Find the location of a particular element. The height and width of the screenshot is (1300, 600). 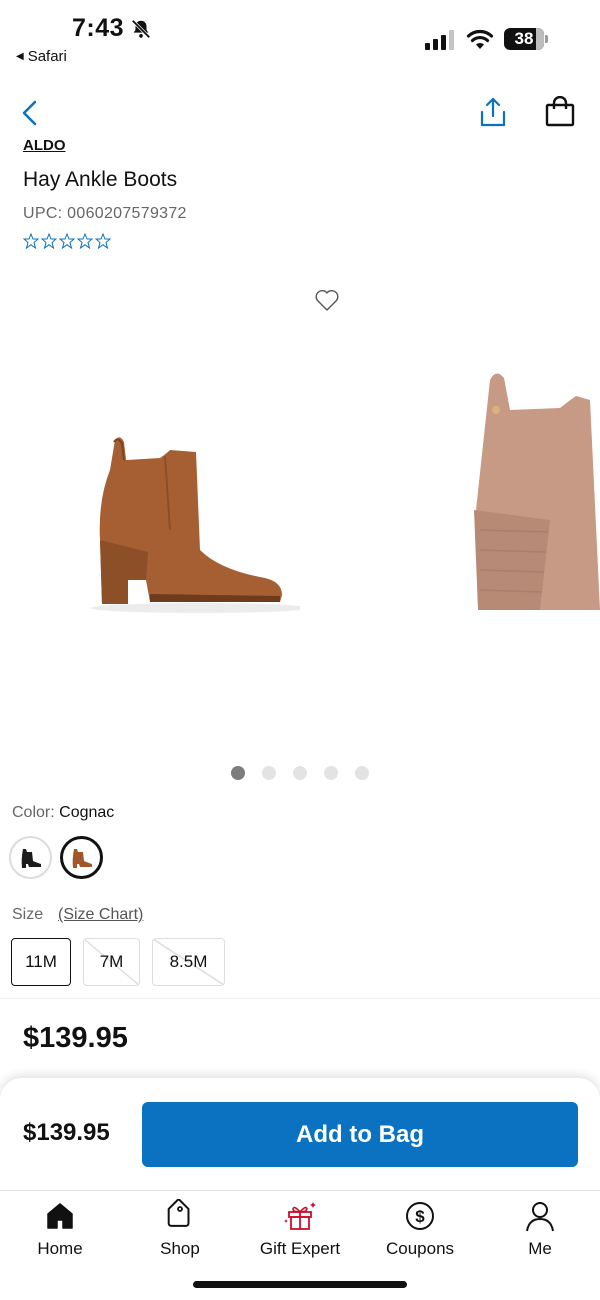

person-icon is located at coordinates (540, 1217).